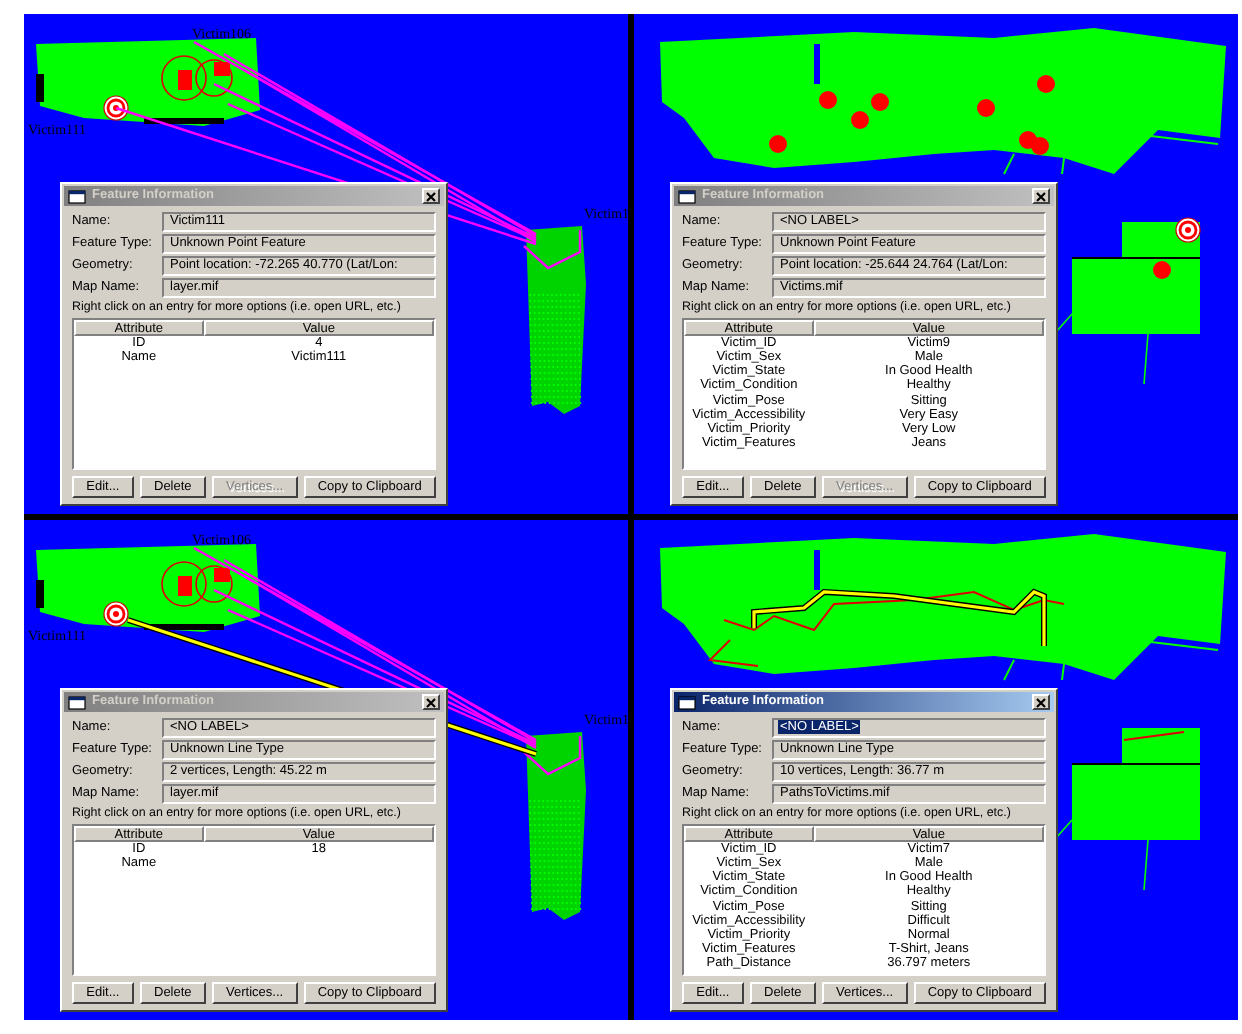  I want to click on path-line, so click(1154, 736).